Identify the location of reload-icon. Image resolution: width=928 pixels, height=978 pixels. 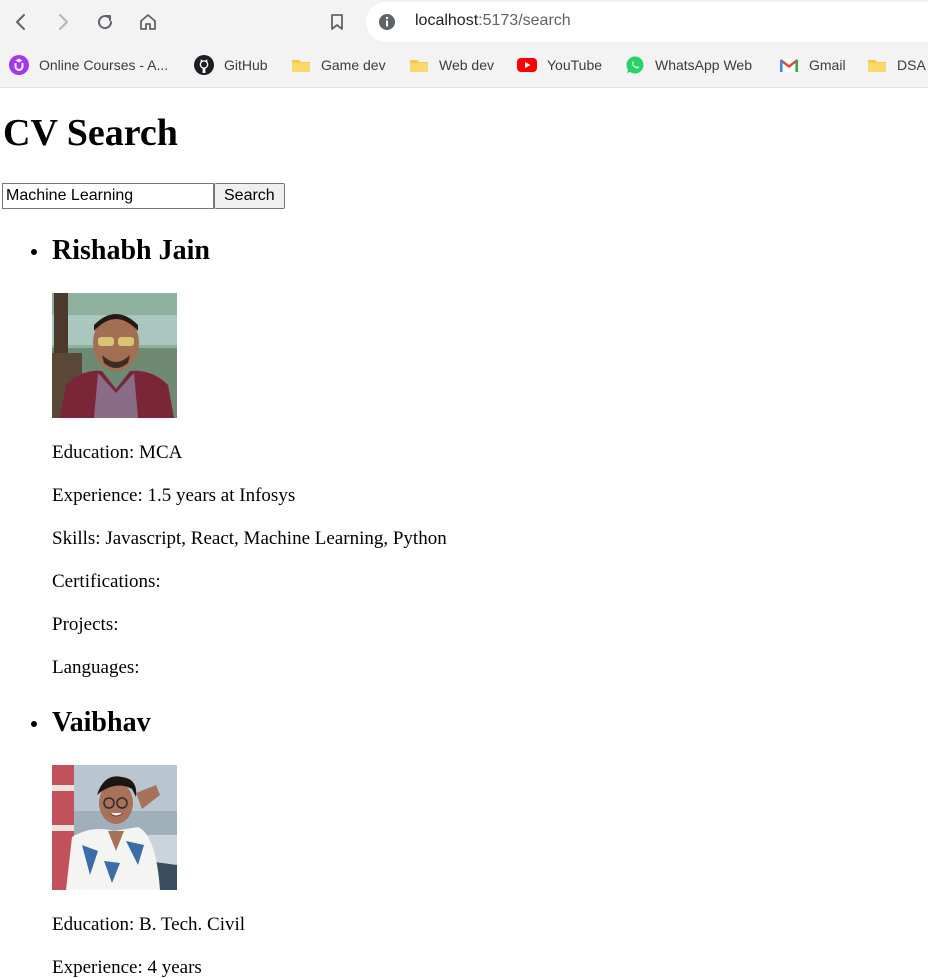
(105, 22).